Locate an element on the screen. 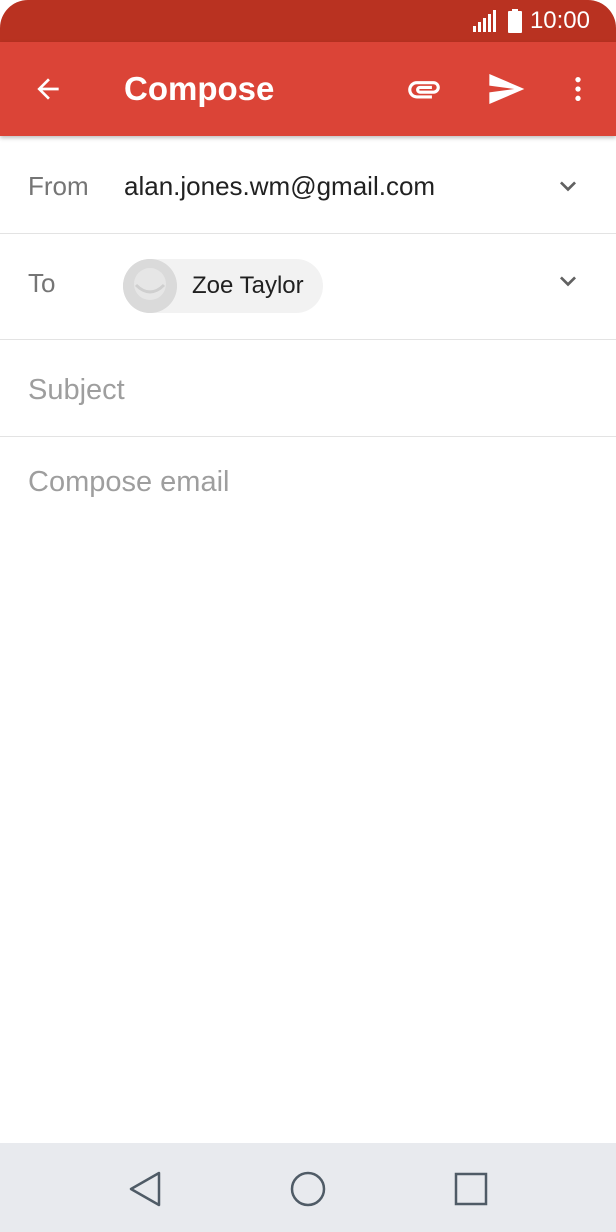  subject-input is located at coordinates (308, 390).